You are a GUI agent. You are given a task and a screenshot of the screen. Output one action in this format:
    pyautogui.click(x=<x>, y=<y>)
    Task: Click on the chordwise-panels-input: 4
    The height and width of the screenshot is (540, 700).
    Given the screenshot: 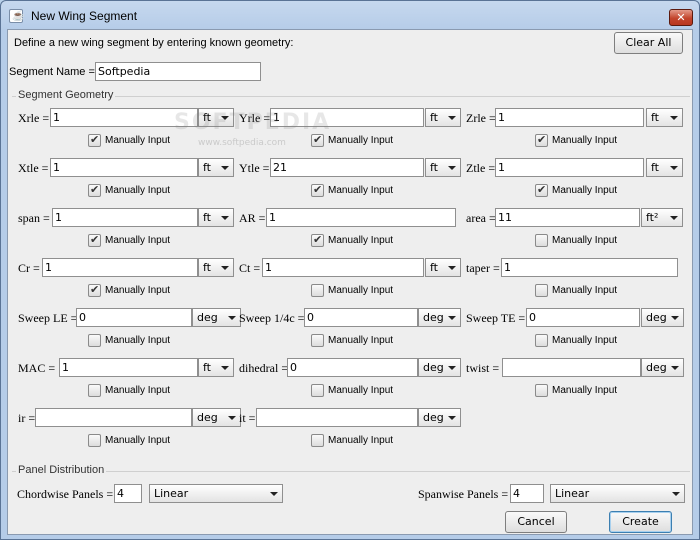 What is the action you would take?
    pyautogui.click(x=128, y=493)
    